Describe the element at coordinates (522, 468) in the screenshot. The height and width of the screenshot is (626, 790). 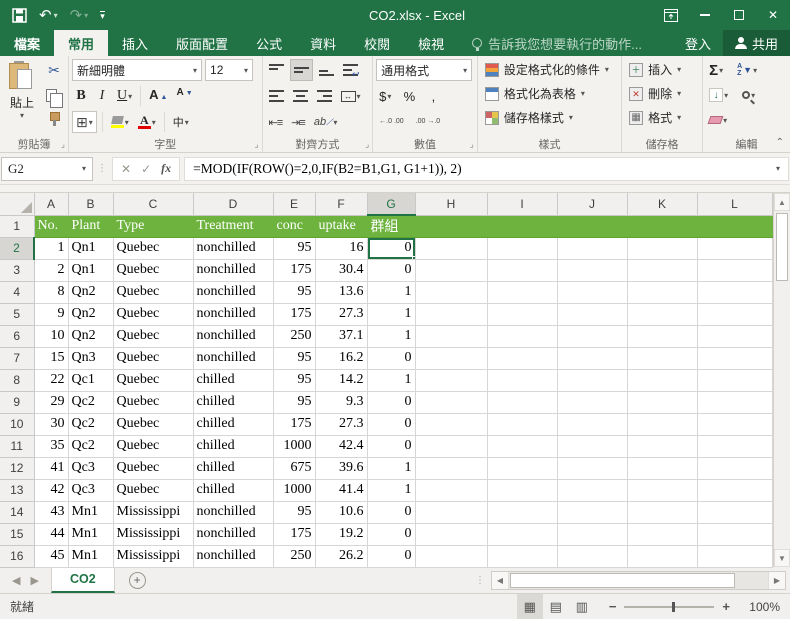
I see `cell-I12` at that location.